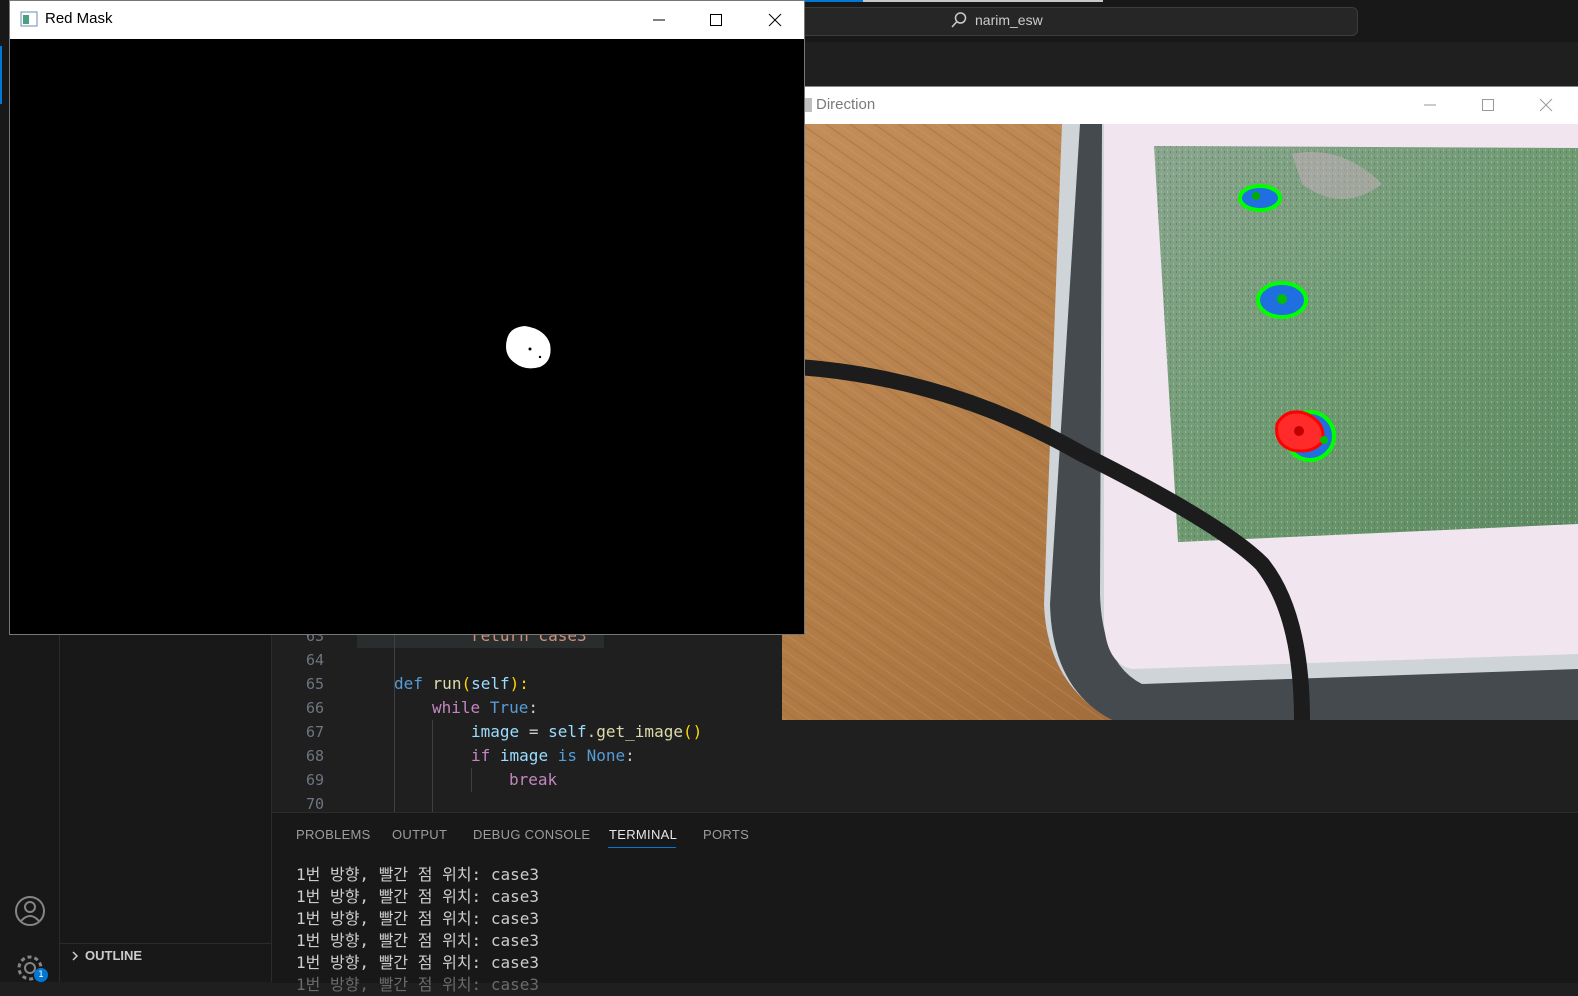  What do you see at coordinates (30, 911) in the screenshot?
I see `account-icon` at bounding box center [30, 911].